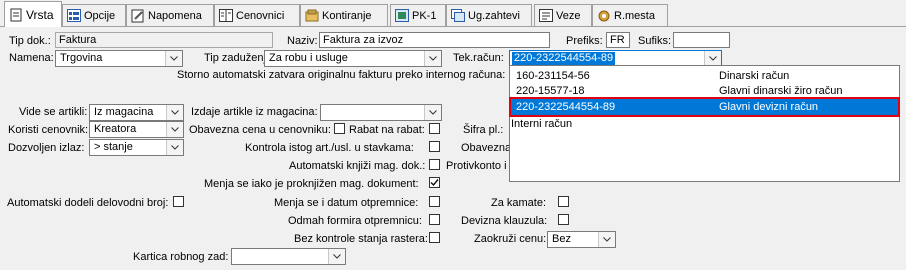 This screenshot has height=270, width=906. What do you see at coordinates (74, 16) in the screenshot?
I see `options-grid-icon` at bounding box center [74, 16].